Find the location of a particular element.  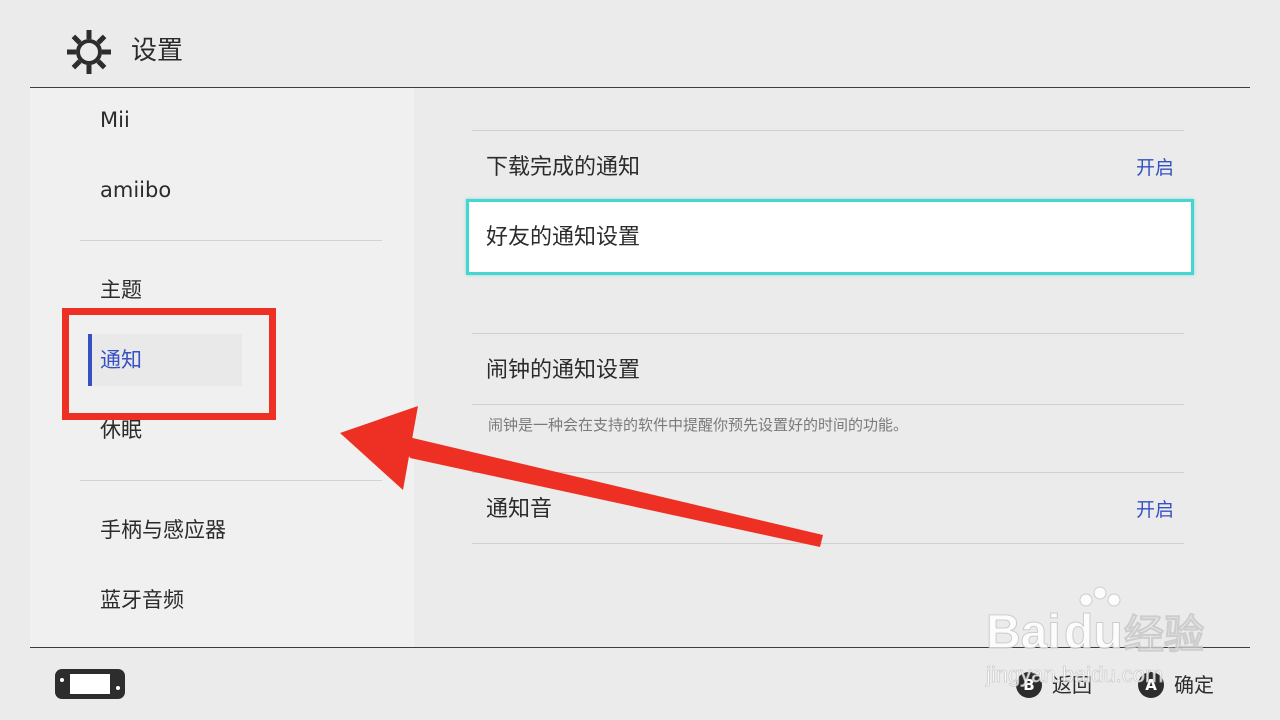

console-icon is located at coordinates (90, 684).